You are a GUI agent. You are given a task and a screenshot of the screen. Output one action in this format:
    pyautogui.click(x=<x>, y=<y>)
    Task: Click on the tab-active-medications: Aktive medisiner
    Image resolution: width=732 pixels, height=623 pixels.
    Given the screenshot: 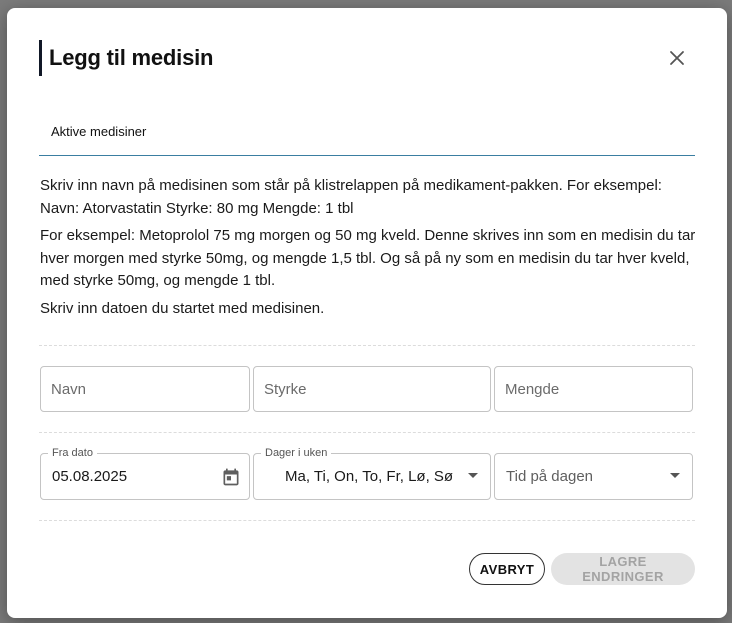 What is the action you would take?
    pyautogui.click(x=98, y=131)
    